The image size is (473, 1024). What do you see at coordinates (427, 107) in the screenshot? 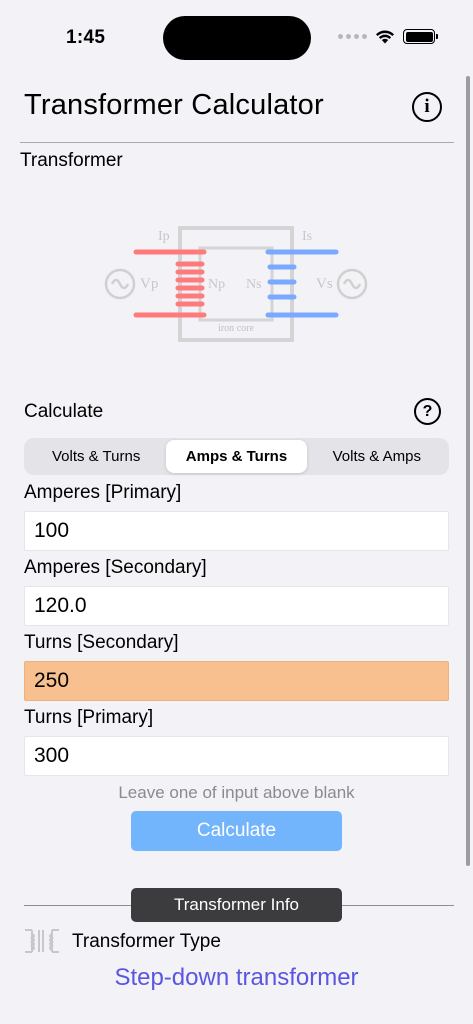
I see `info-circle-icon: i` at bounding box center [427, 107].